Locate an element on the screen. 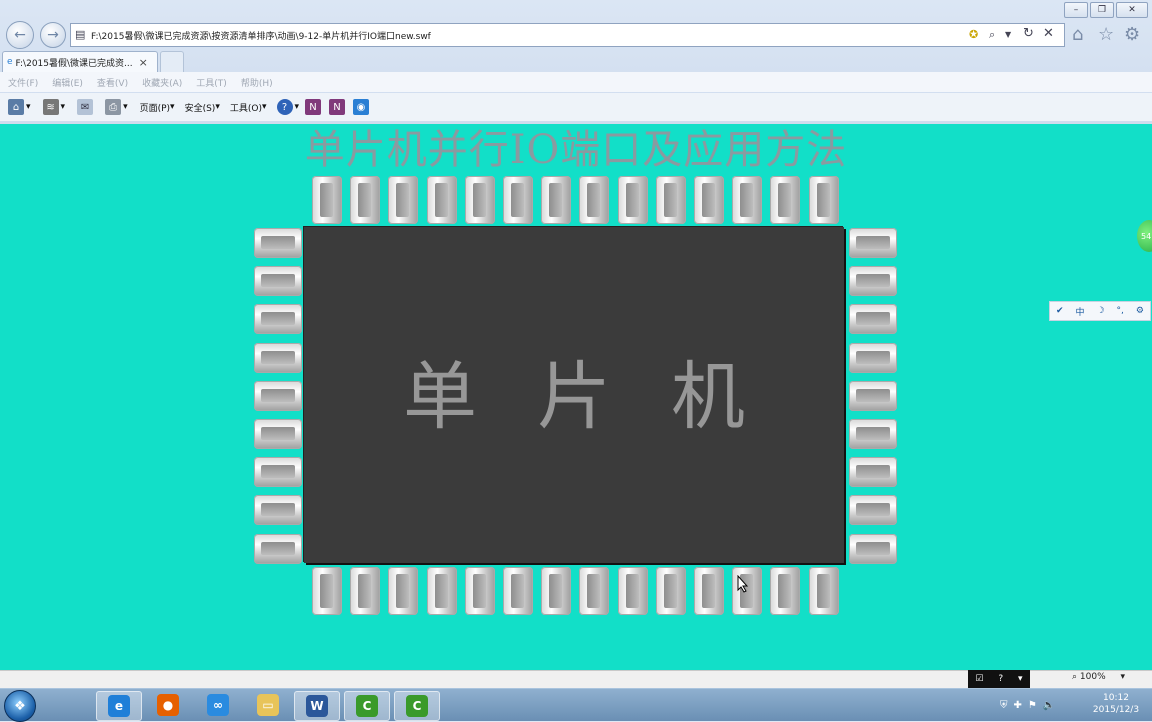 This screenshot has width=1152, height=722. tools-menu-button: 工具(O) ▾ is located at coordinates (248, 107).